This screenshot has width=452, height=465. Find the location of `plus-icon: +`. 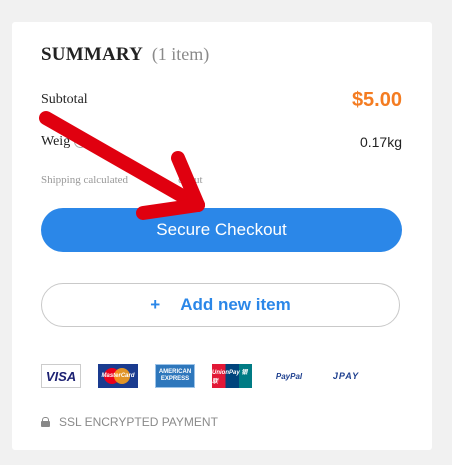

plus-icon: + is located at coordinates (155, 304).